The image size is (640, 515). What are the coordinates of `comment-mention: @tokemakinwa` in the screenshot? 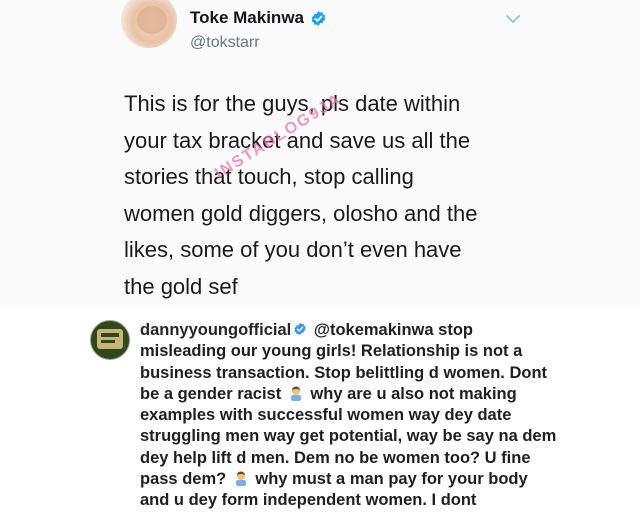 It's located at (374, 330).